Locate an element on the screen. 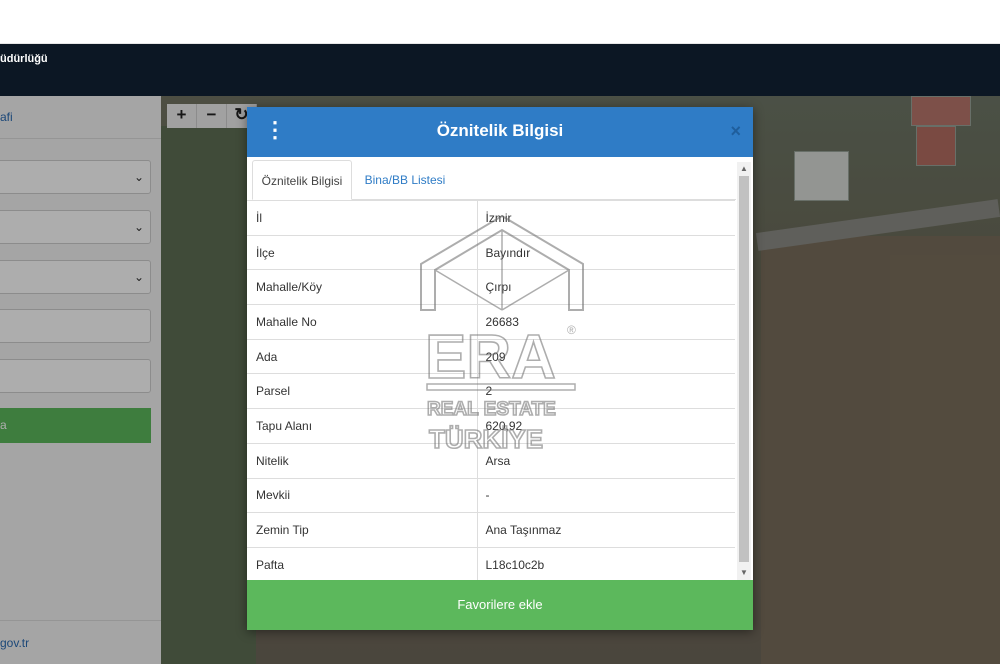  modal-header: ⋮ Öznitelik Bilgisi × is located at coordinates (500, 132).